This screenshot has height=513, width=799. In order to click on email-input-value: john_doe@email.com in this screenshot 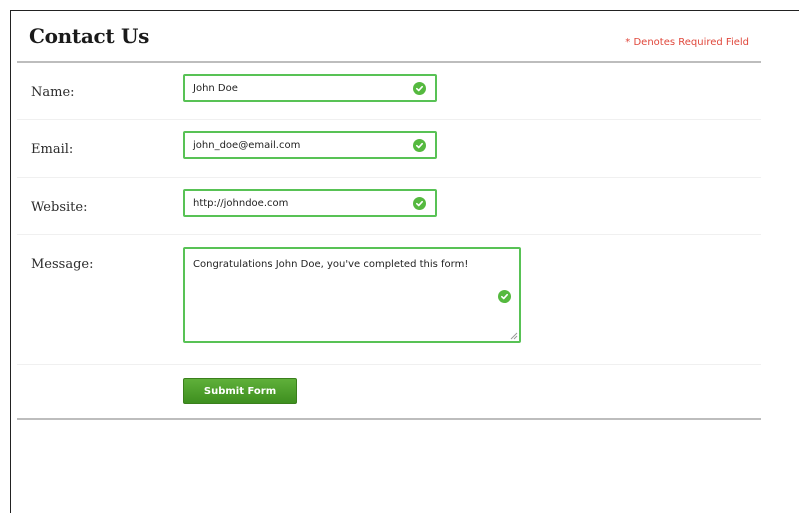, I will do `click(247, 145)`.